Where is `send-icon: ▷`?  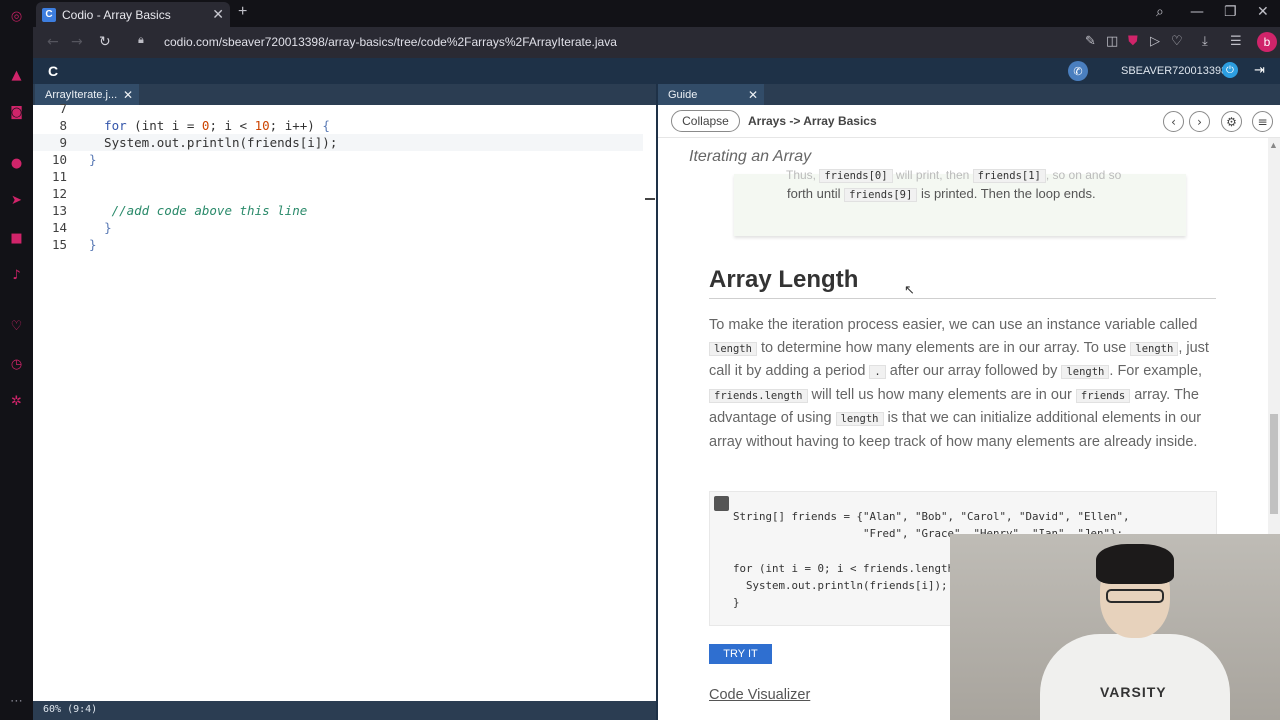
send-icon: ▷ is located at coordinates (1155, 41).